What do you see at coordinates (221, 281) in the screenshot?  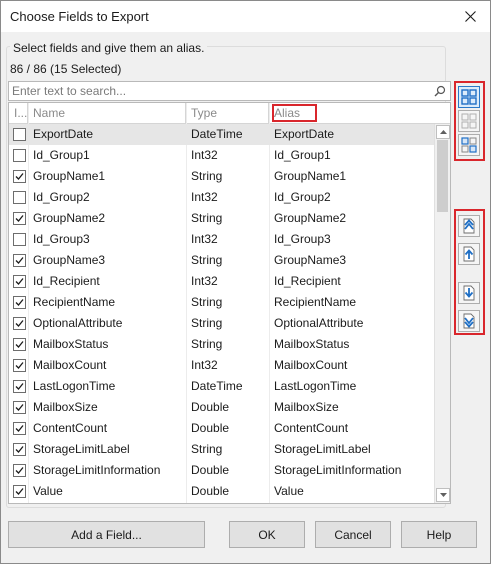 I see `table-row: Id_Recipient Int32 Id_Recipient` at bounding box center [221, 281].